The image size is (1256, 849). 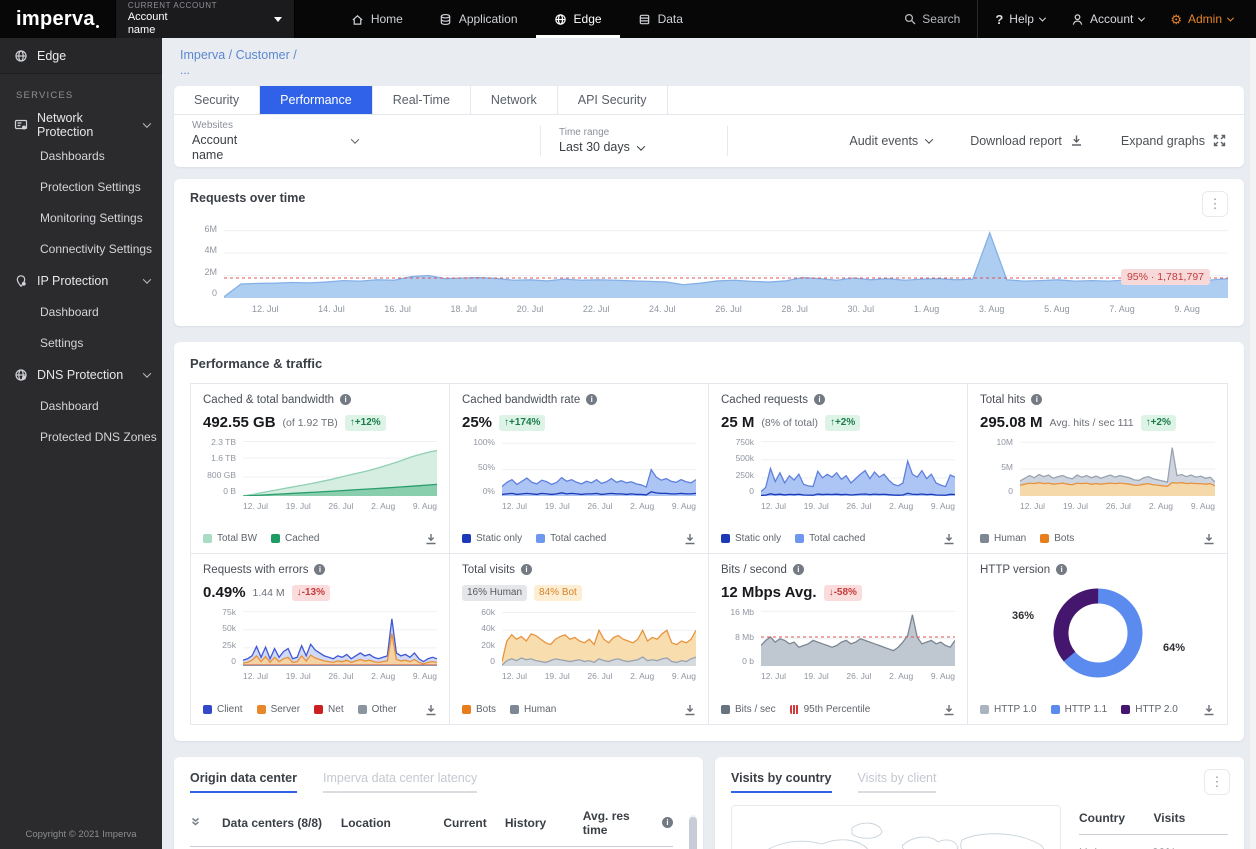 What do you see at coordinates (298, 675) in the screenshot?
I see `x-tick: 19. Jul` at bounding box center [298, 675].